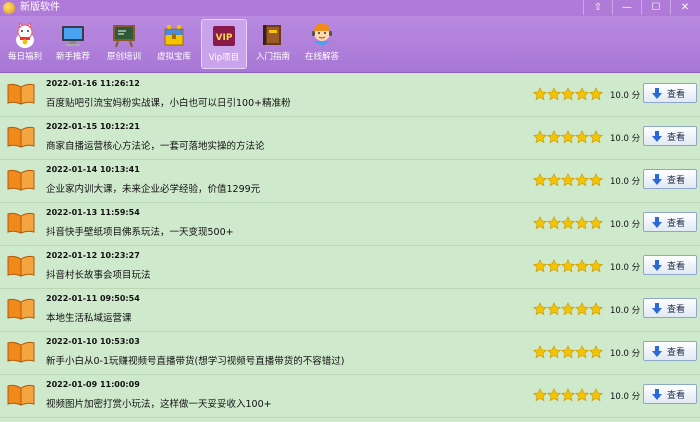  I want to click on support-agent-icon, so click(322, 35).